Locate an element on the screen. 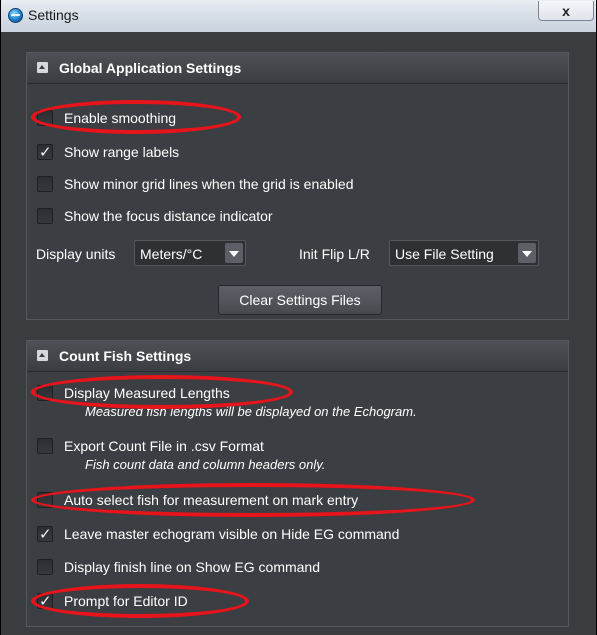 This screenshot has height=635, width=597. close-button: x is located at coordinates (566, 11).